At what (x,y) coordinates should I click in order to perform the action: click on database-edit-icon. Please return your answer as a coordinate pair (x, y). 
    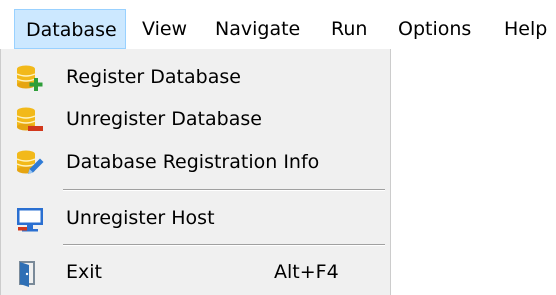
    Looking at the image, I should click on (30, 162).